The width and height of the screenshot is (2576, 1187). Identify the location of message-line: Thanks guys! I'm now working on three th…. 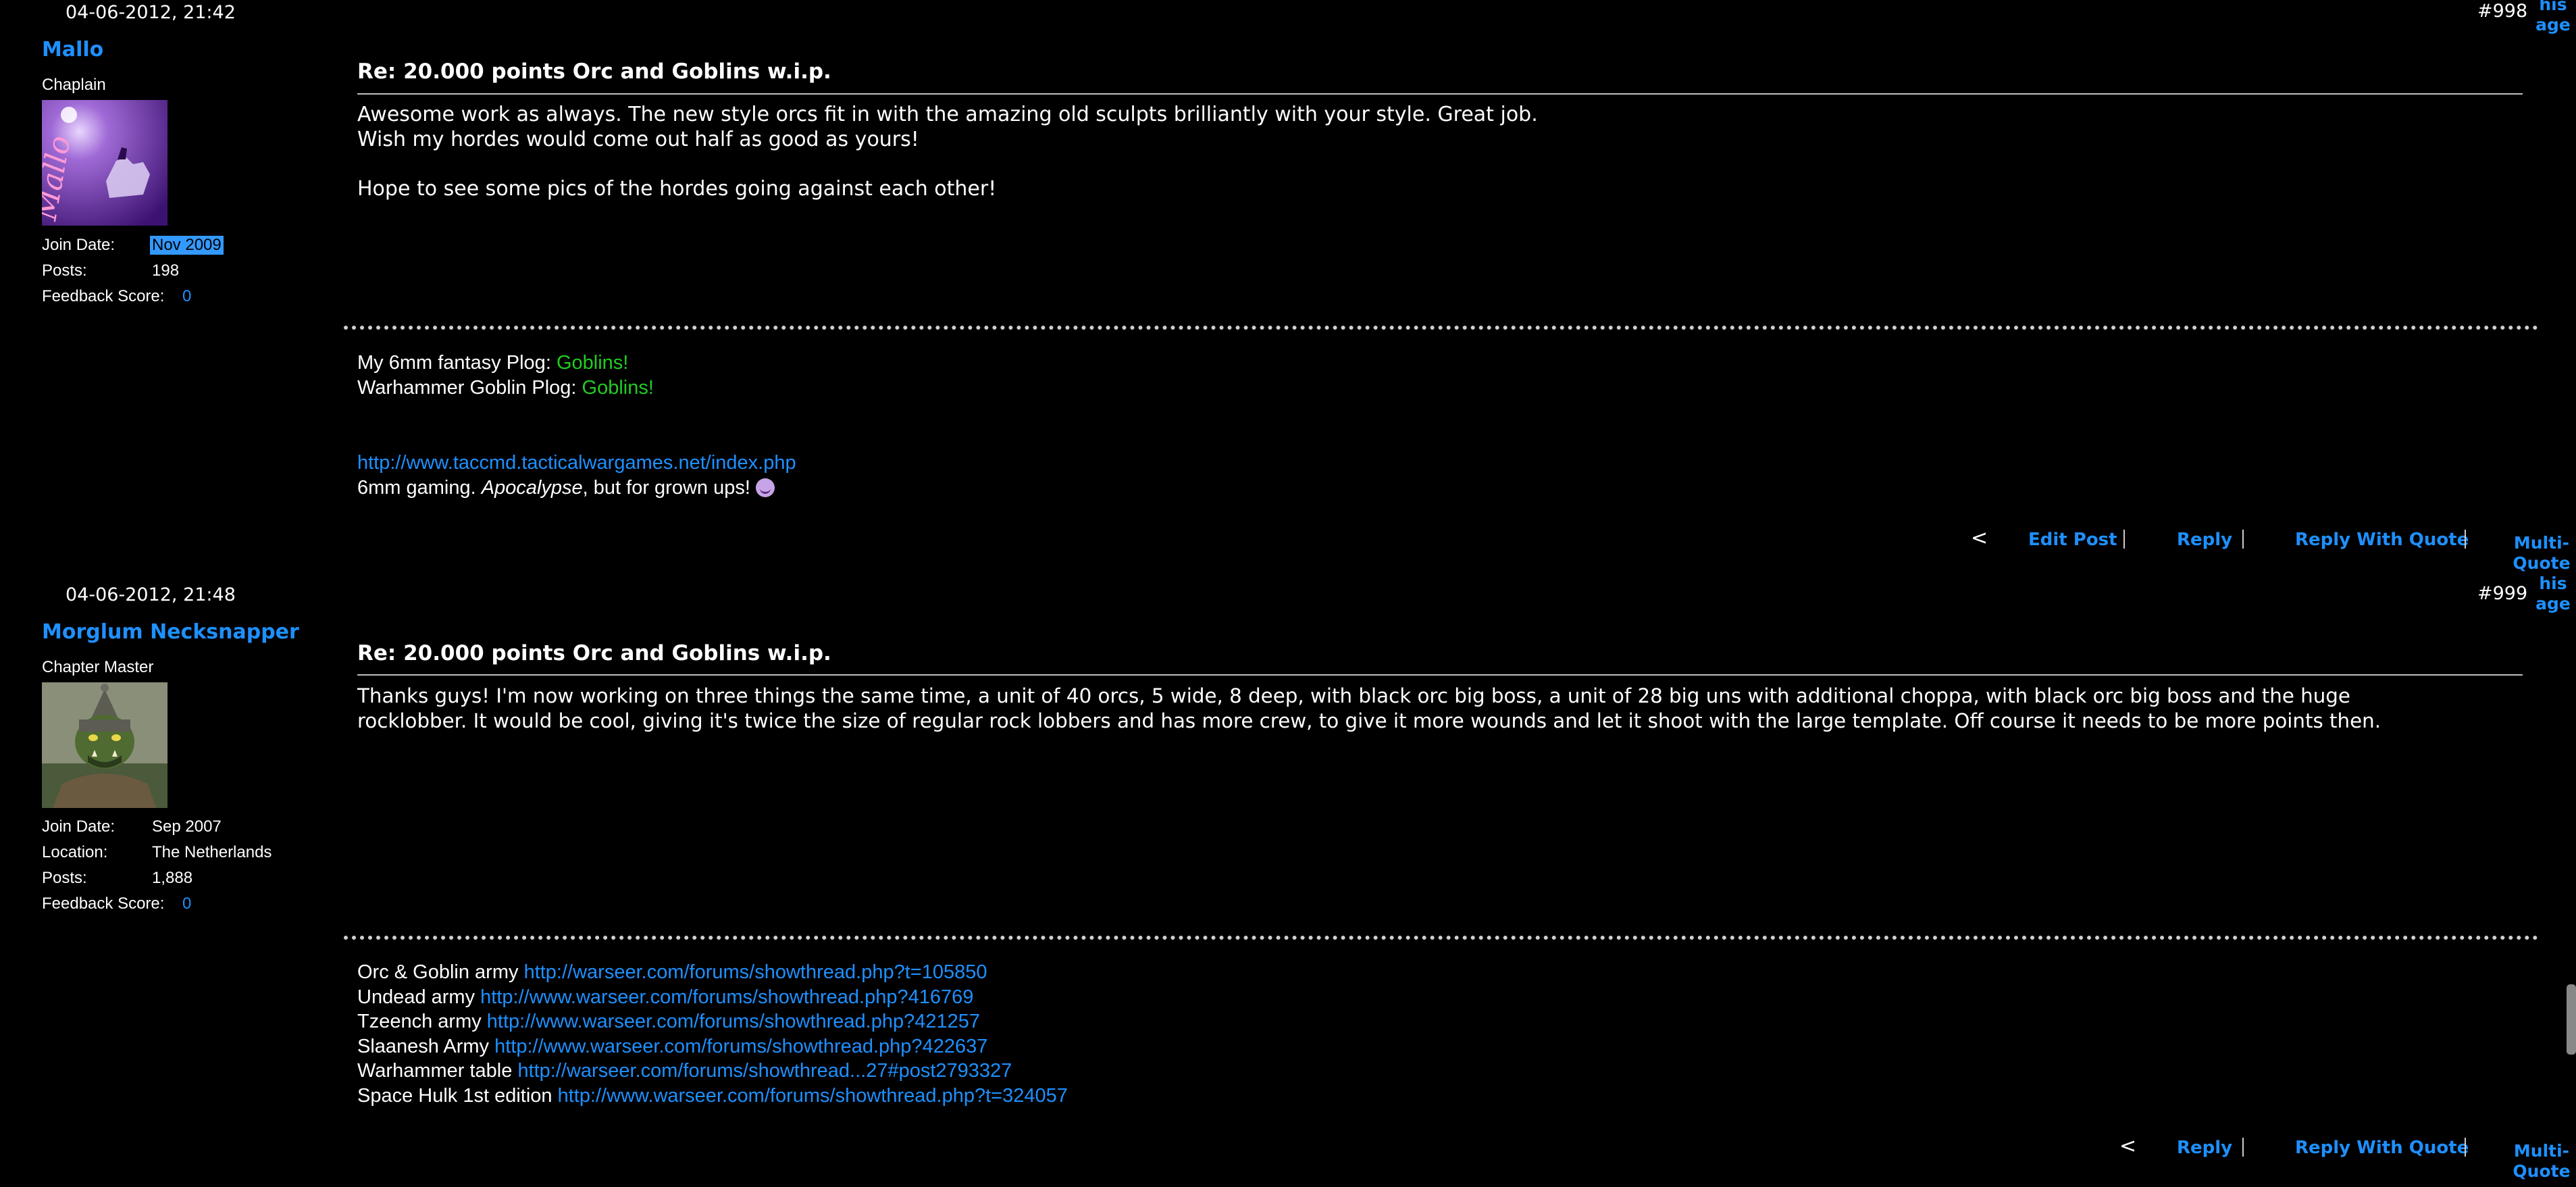
(1353, 695).